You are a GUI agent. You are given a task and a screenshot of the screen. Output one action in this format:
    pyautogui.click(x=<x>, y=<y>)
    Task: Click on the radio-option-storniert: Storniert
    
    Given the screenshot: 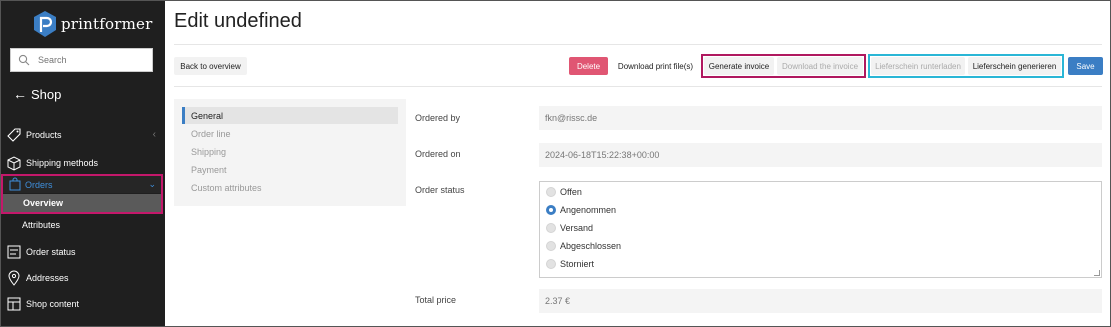 What is the action you would take?
    pyautogui.click(x=570, y=264)
    